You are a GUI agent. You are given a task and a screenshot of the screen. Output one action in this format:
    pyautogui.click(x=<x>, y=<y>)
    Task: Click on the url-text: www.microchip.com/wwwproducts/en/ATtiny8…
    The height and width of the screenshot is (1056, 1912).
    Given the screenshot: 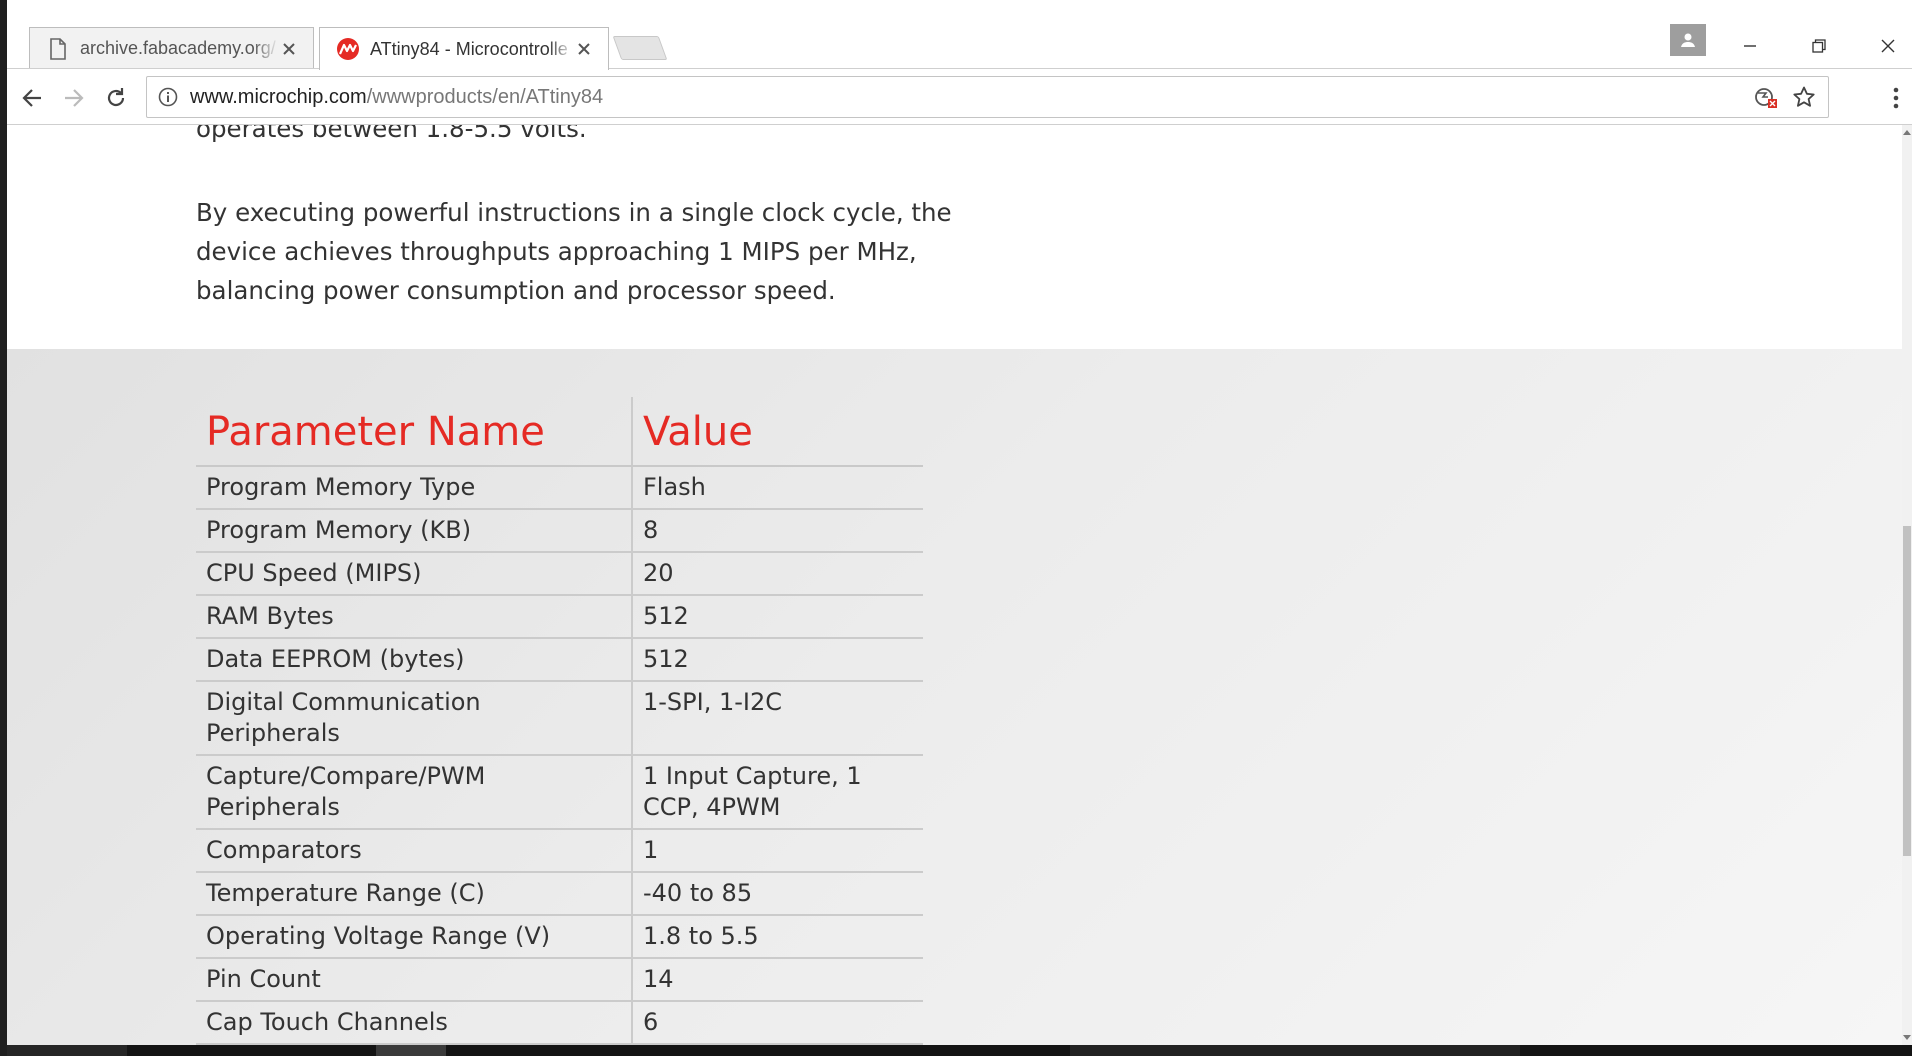 What is the action you would take?
    pyautogui.click(x=396, y=97)
    